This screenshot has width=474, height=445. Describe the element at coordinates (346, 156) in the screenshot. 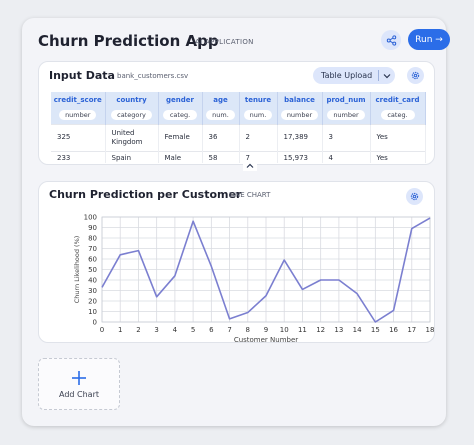

I see `table-cell: 4` at that location.